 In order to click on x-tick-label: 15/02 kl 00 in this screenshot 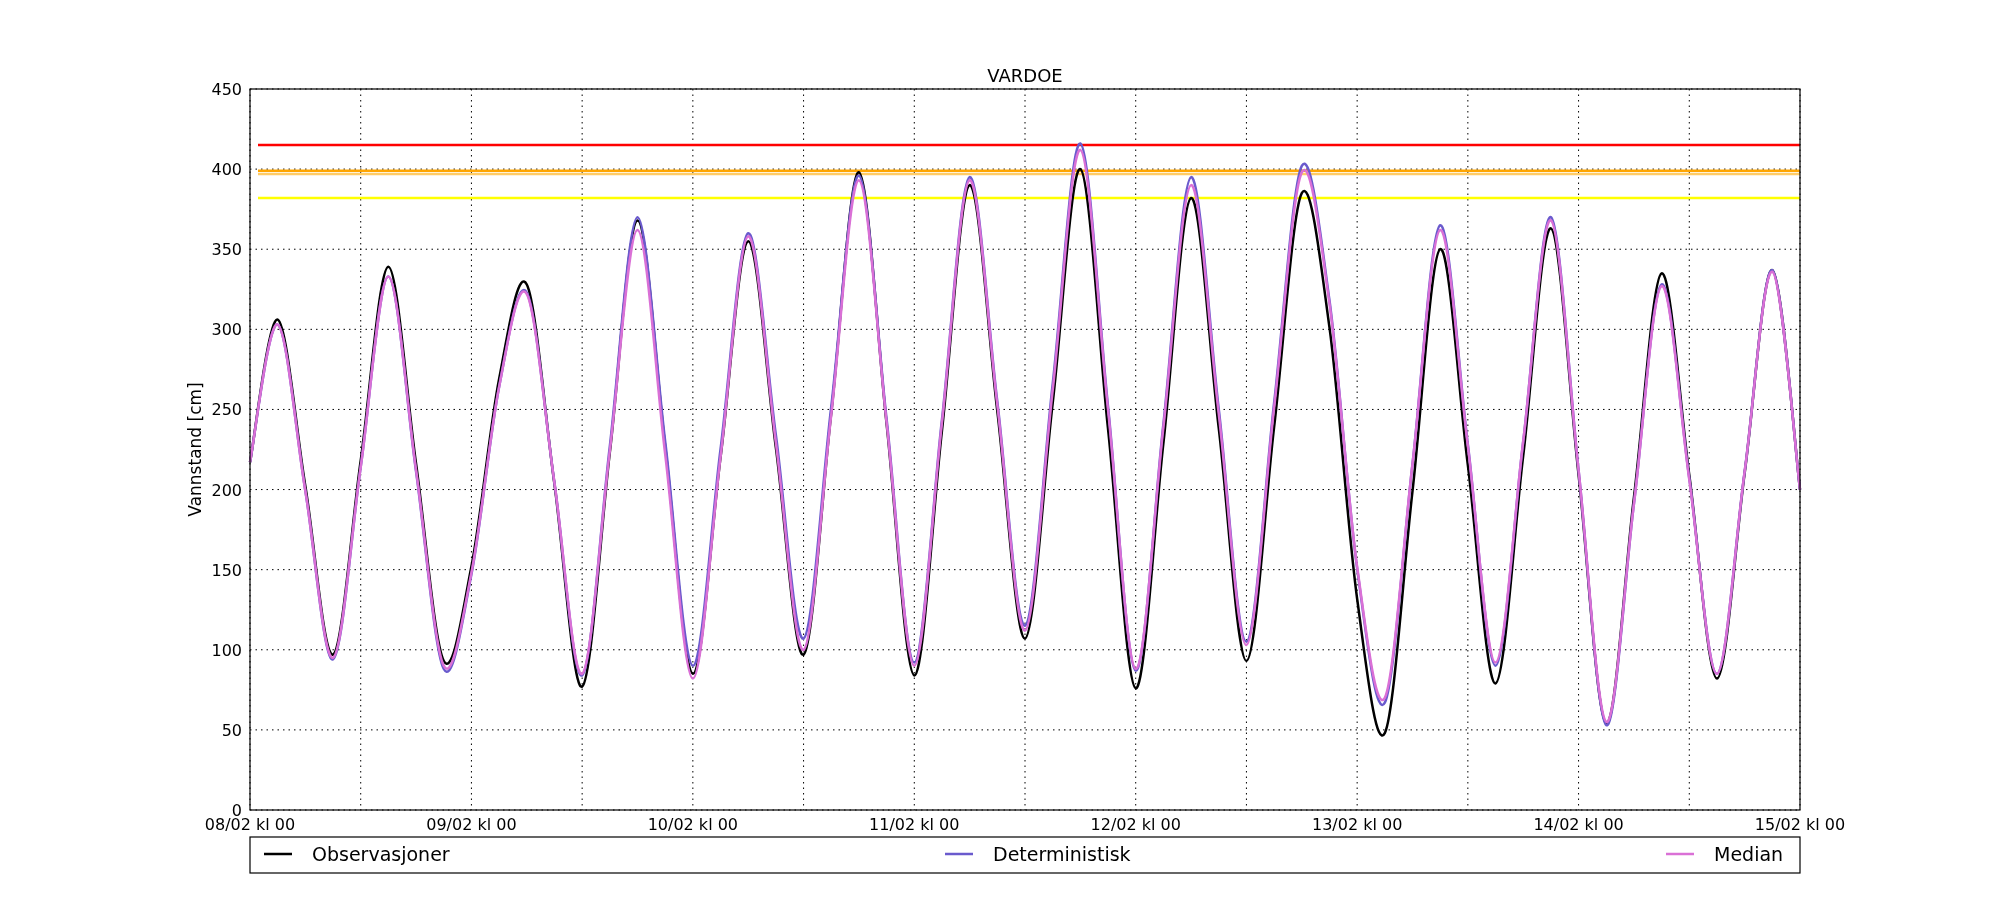, I will do `click(1800, 824)`.